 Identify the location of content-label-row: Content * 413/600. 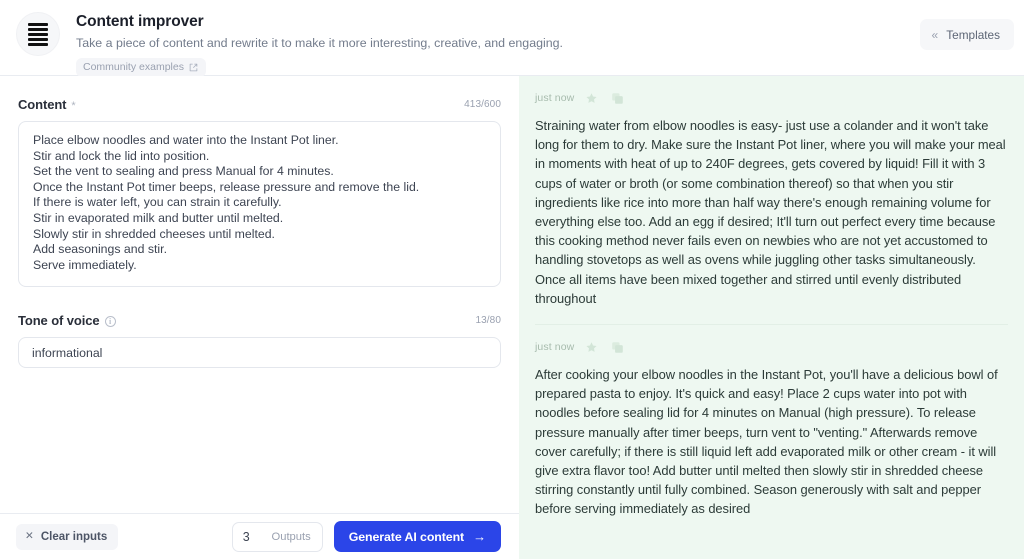
(259, 104).